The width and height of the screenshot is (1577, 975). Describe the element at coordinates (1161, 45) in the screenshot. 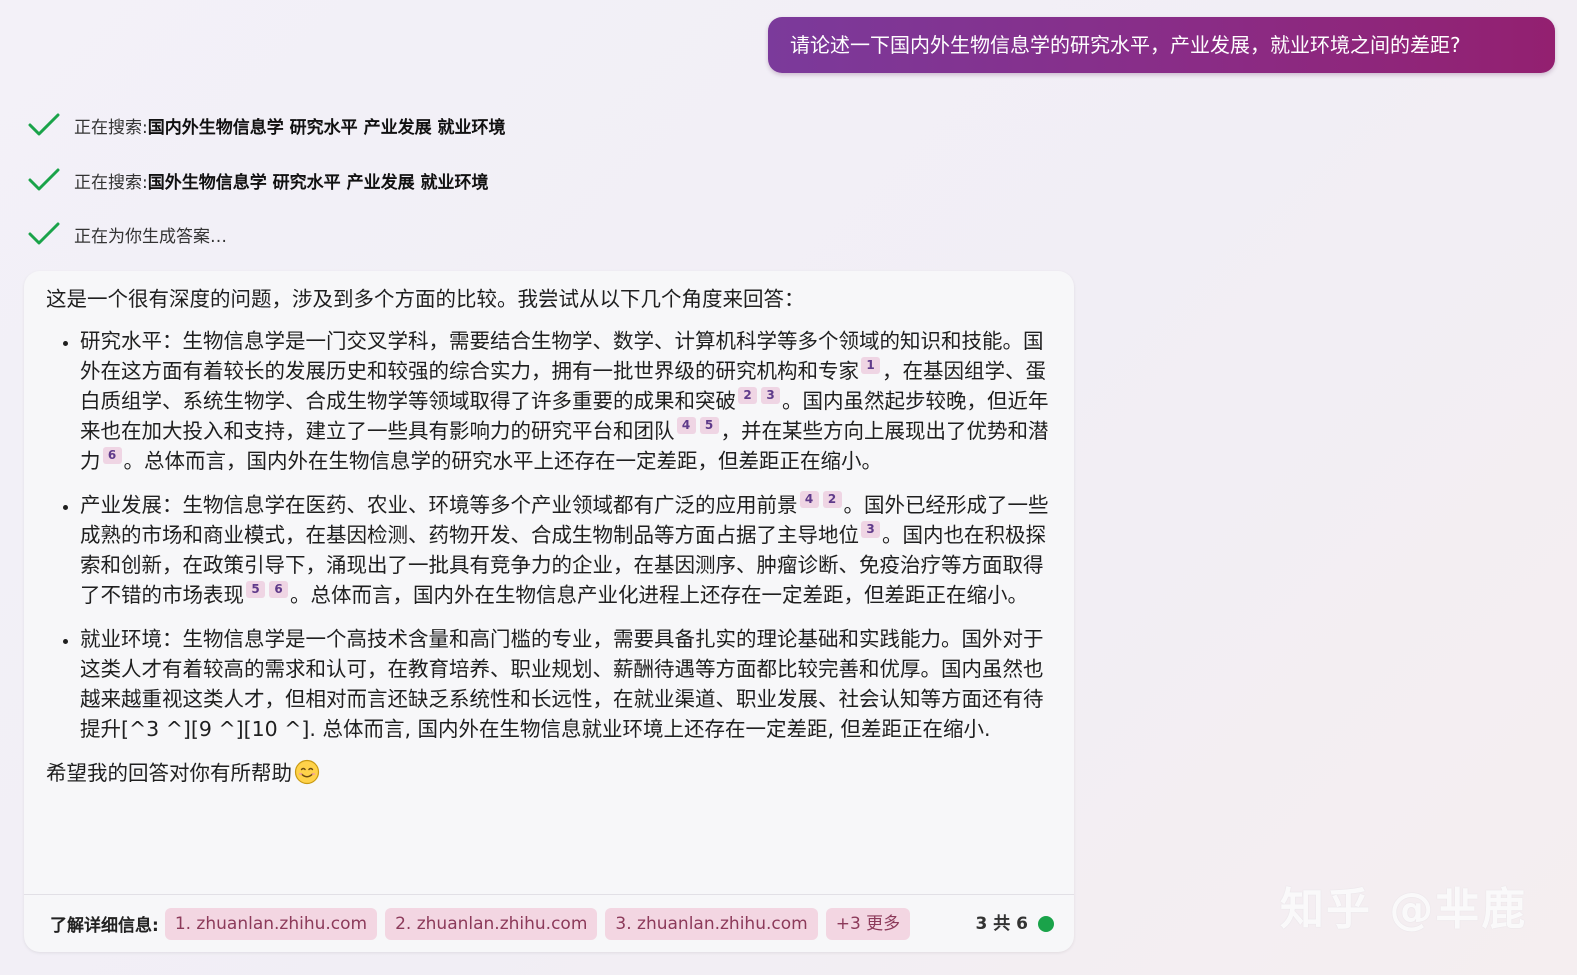

I see `user-message-bubble: 请论述一下国内外生物信息学的研究水平，产业发展，就业环境之间的差距?` at that location.